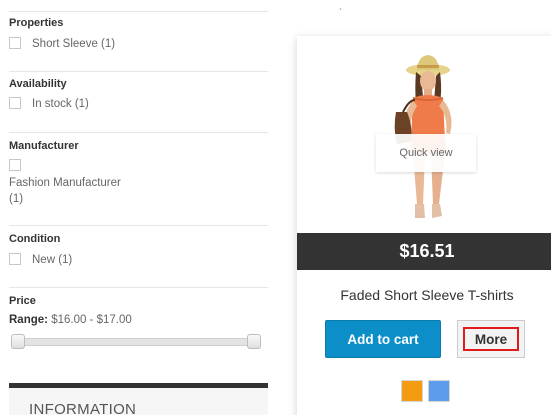  What do you see at coordinates (412, 391) in the screenshot?
I see `color-swatch-orange` at bounding box center [412, 391].